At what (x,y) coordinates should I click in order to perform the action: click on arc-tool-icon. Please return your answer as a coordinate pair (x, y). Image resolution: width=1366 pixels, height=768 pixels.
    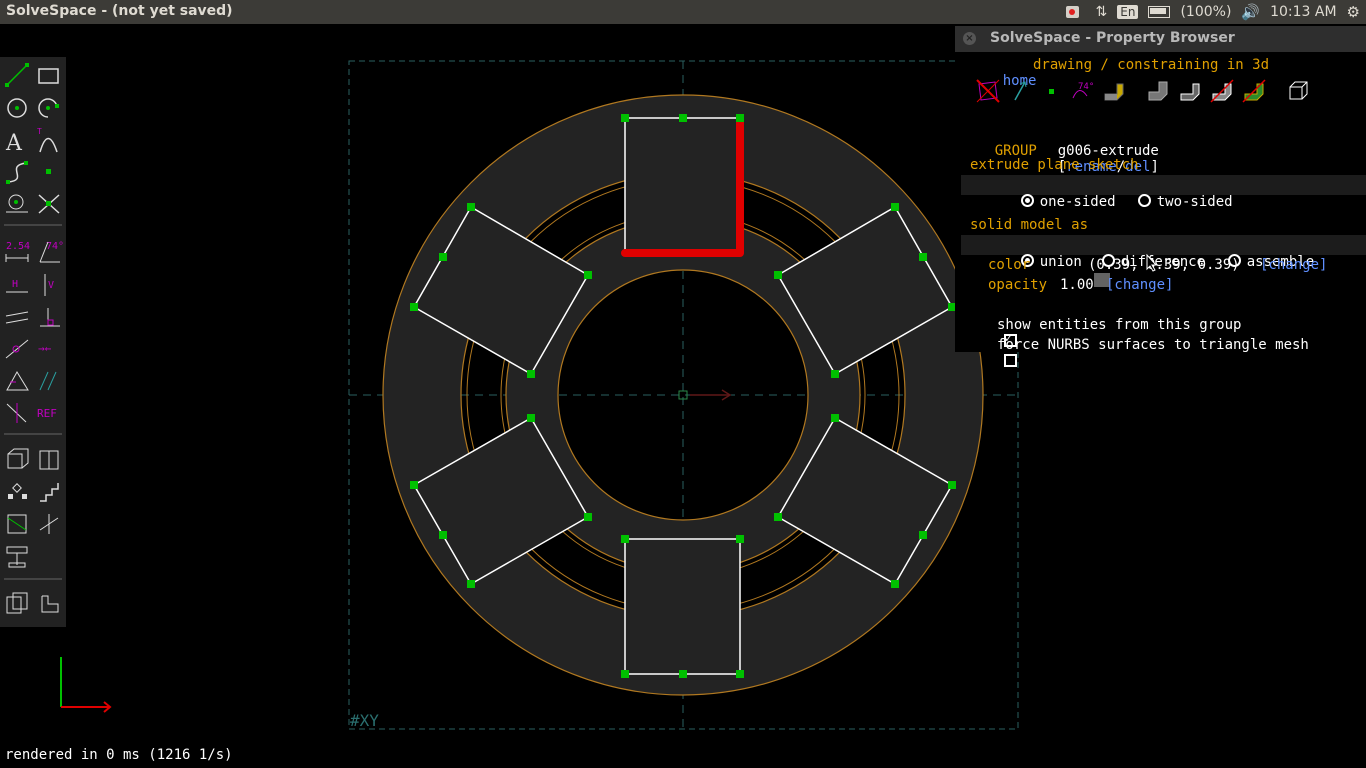
    Looking at the image, I should click on (48, 108).